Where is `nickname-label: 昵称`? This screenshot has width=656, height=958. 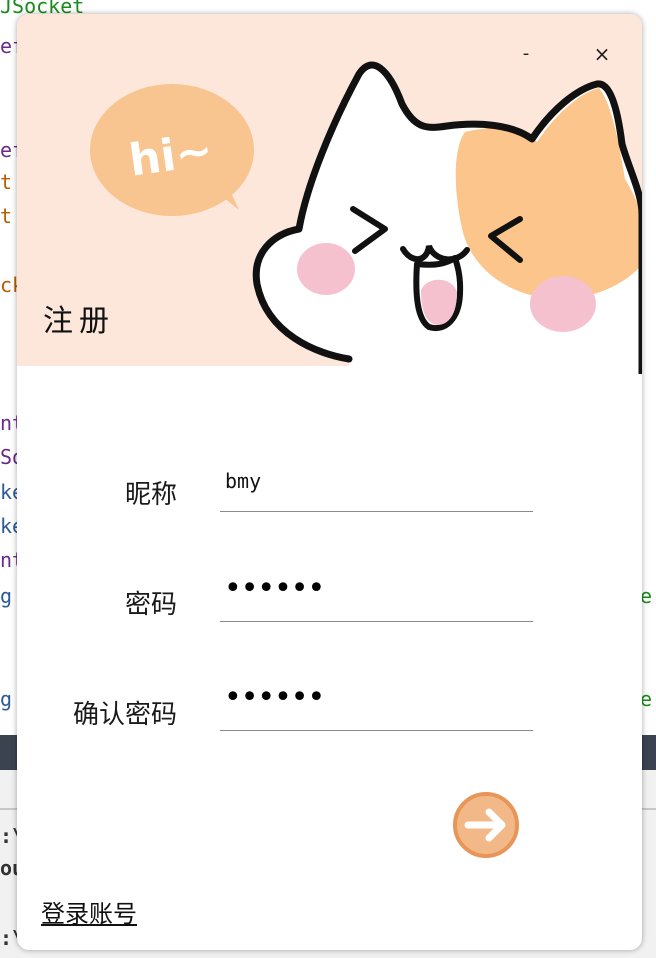
nickname-label: 昵称 is located at coordinates (150, 495).